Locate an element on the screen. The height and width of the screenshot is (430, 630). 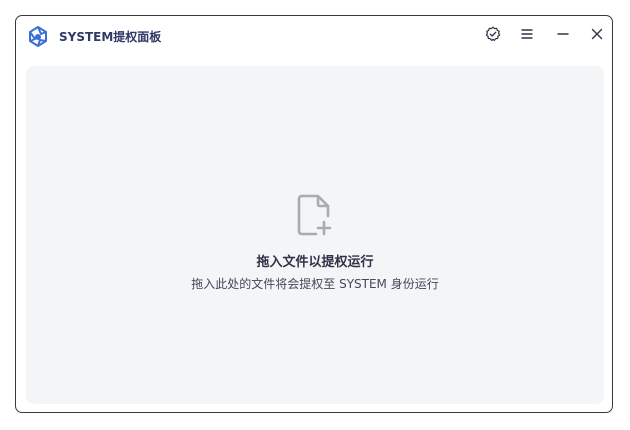
close-button is located at coordinates (597, 34).